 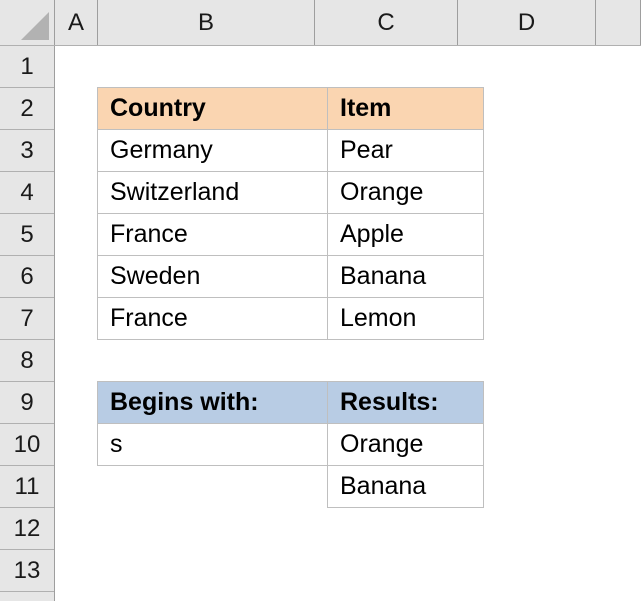 What do you see at coordinates (405, 108) in the screenshot?
I see `cell-C2-item-header: Item` at bounding box center [405, 108].